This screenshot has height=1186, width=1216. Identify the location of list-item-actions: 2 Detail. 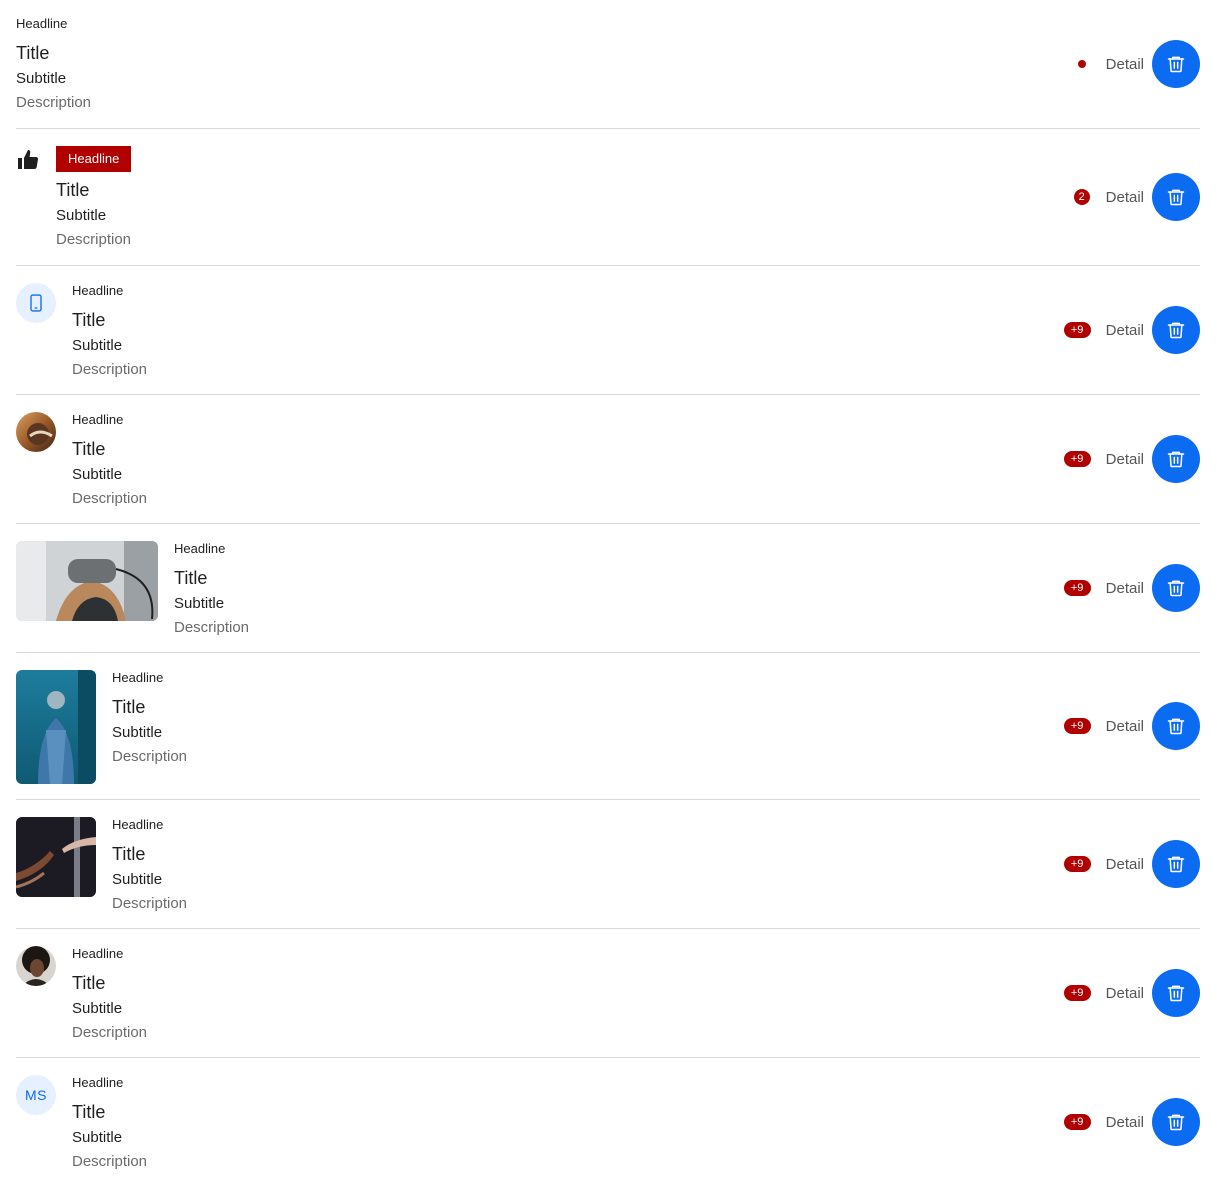
(1136, 197).